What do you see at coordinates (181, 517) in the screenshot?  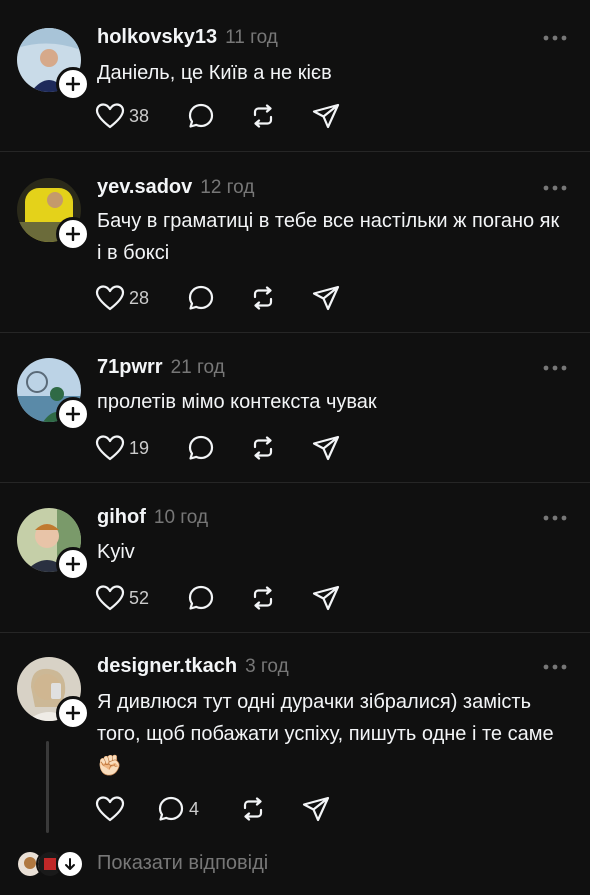 I see `timestamp: 10 год` at bounding box center [181, 517].